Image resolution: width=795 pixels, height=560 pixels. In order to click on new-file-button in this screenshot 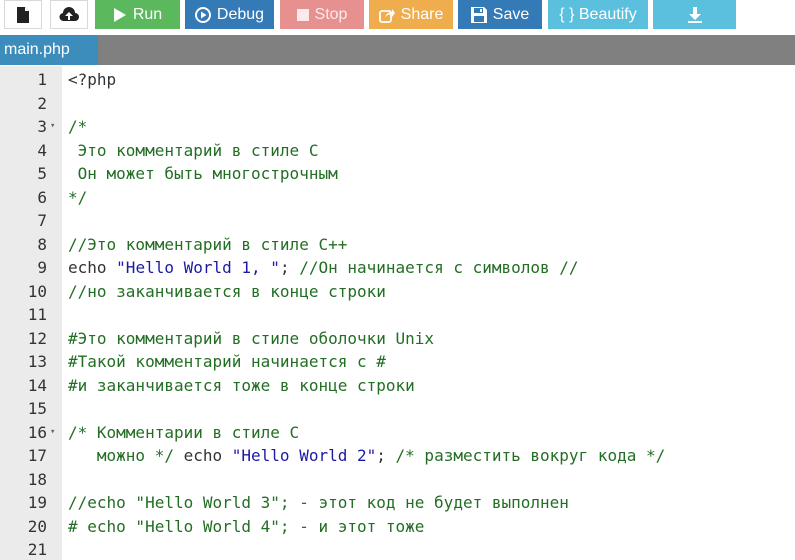, I will do `click(23, 14)`.